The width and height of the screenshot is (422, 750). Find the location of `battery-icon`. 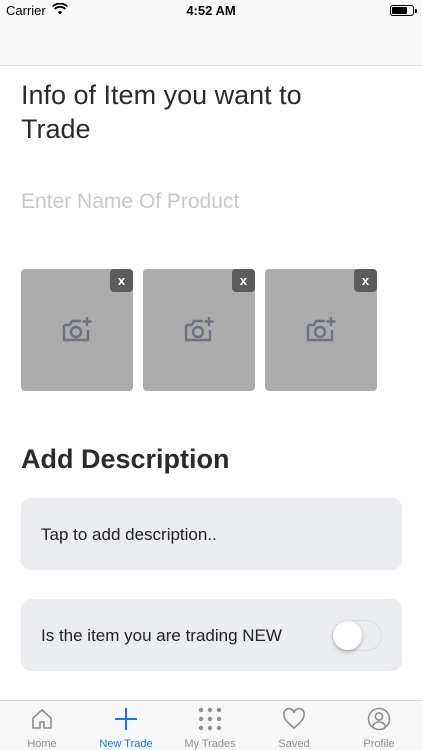

battery-icon is located at coordinates (403, 10).